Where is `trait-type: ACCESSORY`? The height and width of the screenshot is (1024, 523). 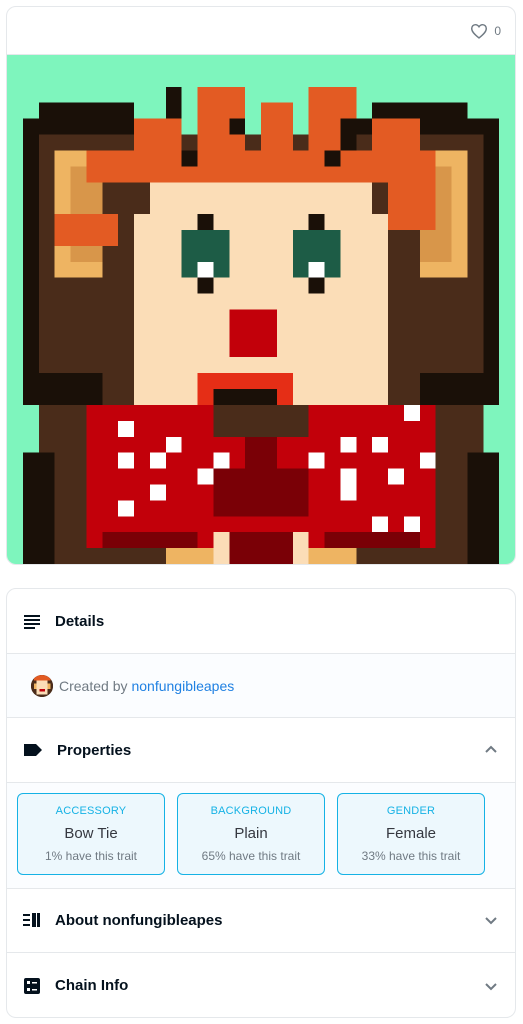
trait-type: ACCESSORY is located at coordinates (91, 811).